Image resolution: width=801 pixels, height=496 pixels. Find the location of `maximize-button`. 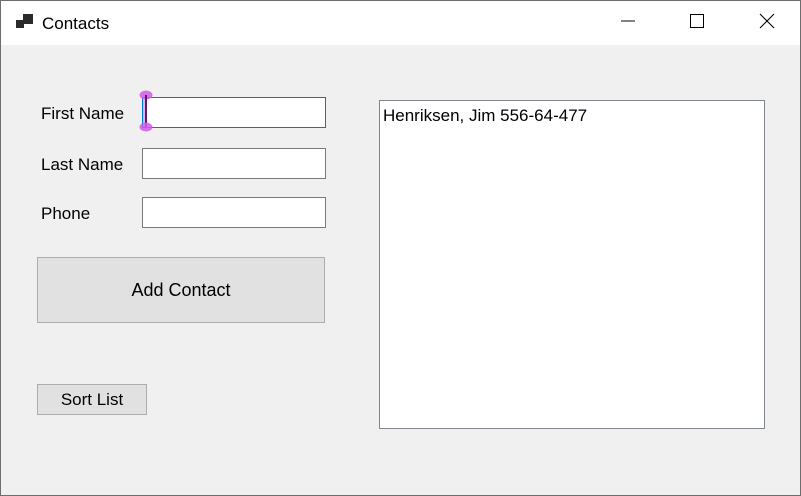

maximize-button is located at coordinates (697, 23).